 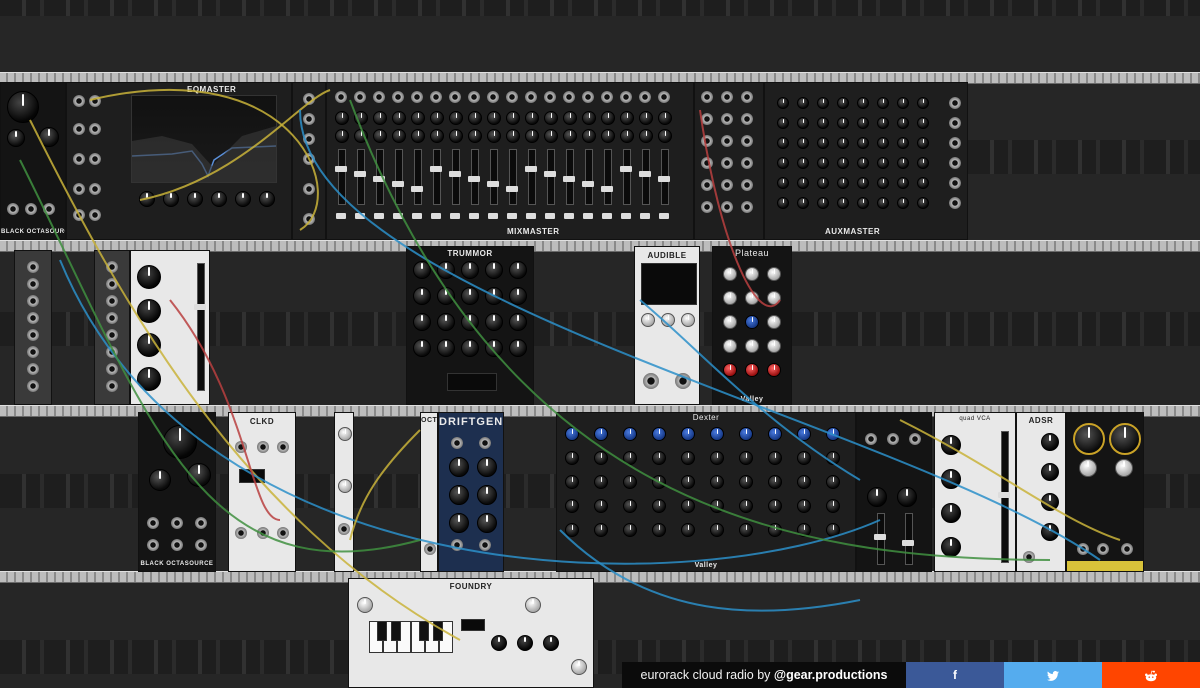 I want to click on reddit-share-button, so click(x=1151, y=675).